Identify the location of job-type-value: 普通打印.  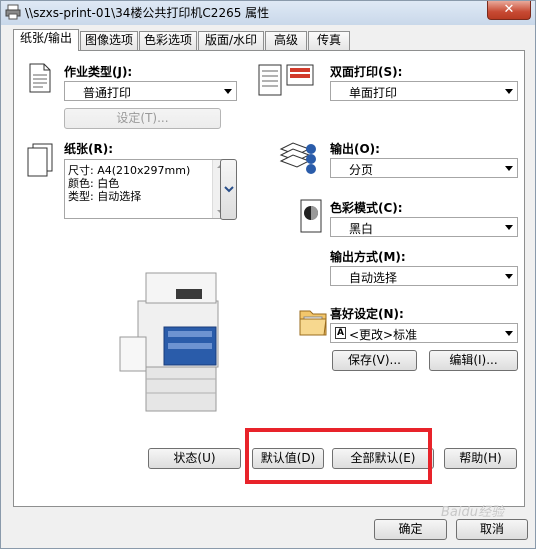
(107, 93).